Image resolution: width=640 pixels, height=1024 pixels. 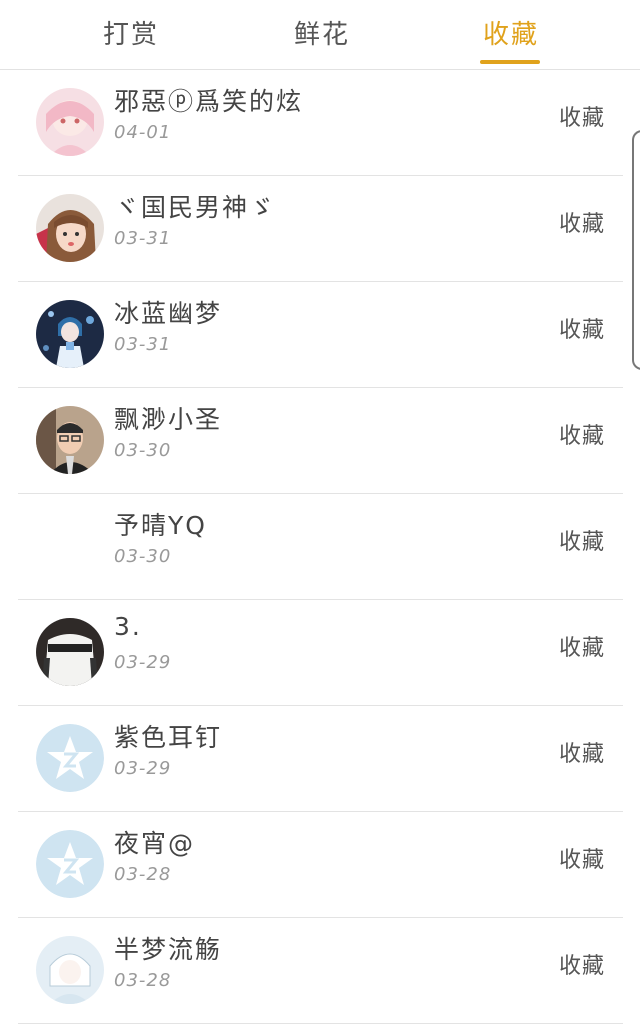 What do you see at coordinates (168, 737) in the screenshot?
I see `user-name: 紫色耳钉` at bounding box center [168, 737].